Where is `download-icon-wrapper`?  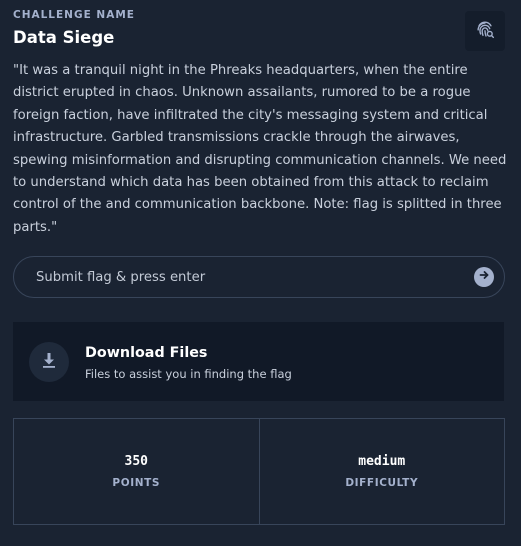 download-icon-wrapper is located at coordinates (49, 362).